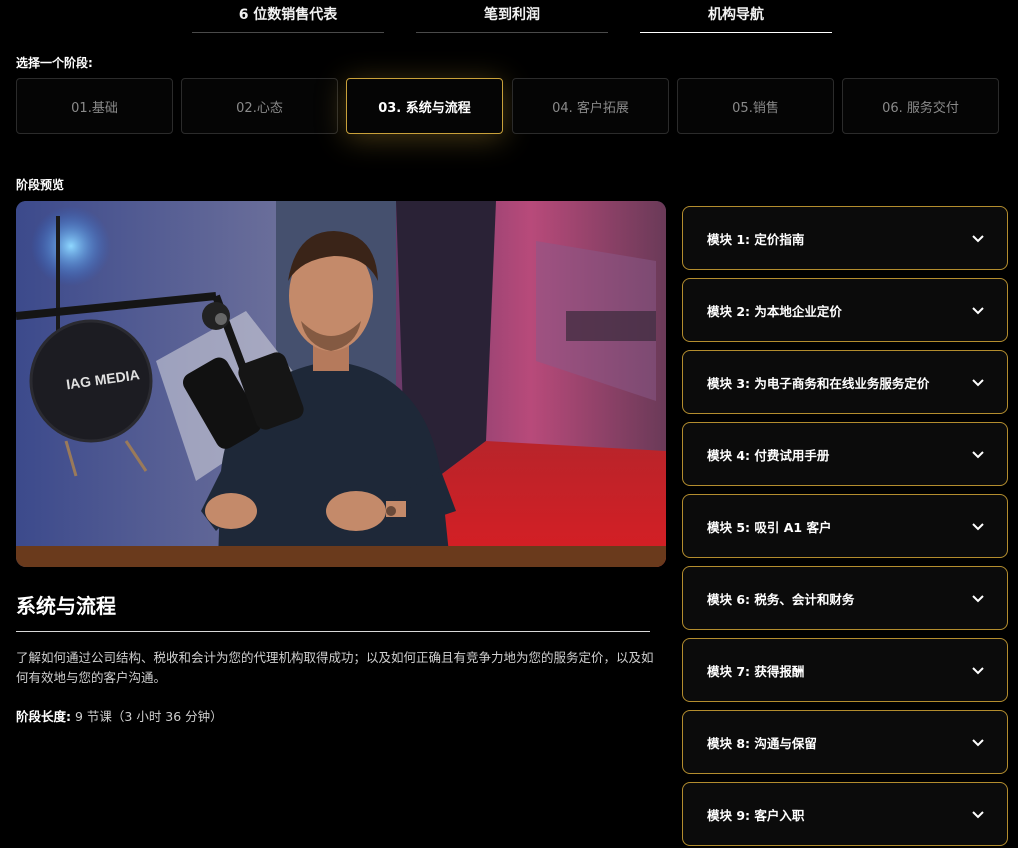 The image size is (1018, 848). What do you see at coordinates (781, 599) in the screenshot?
I see `module-label: 模块 6: 税务、会计和财务` at bounding box center [781, 599].